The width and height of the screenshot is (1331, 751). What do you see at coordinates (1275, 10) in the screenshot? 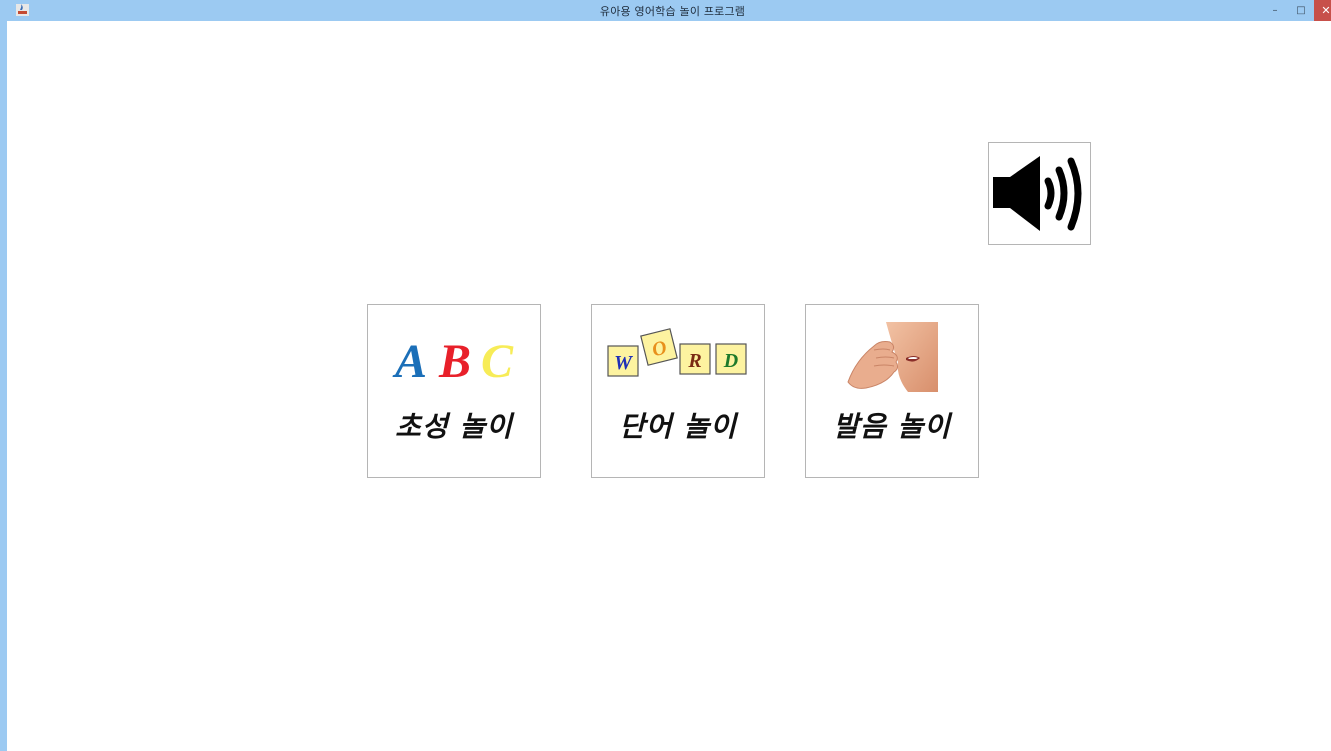
I see `minimize-button: –` at bounding box center [1275, 10].